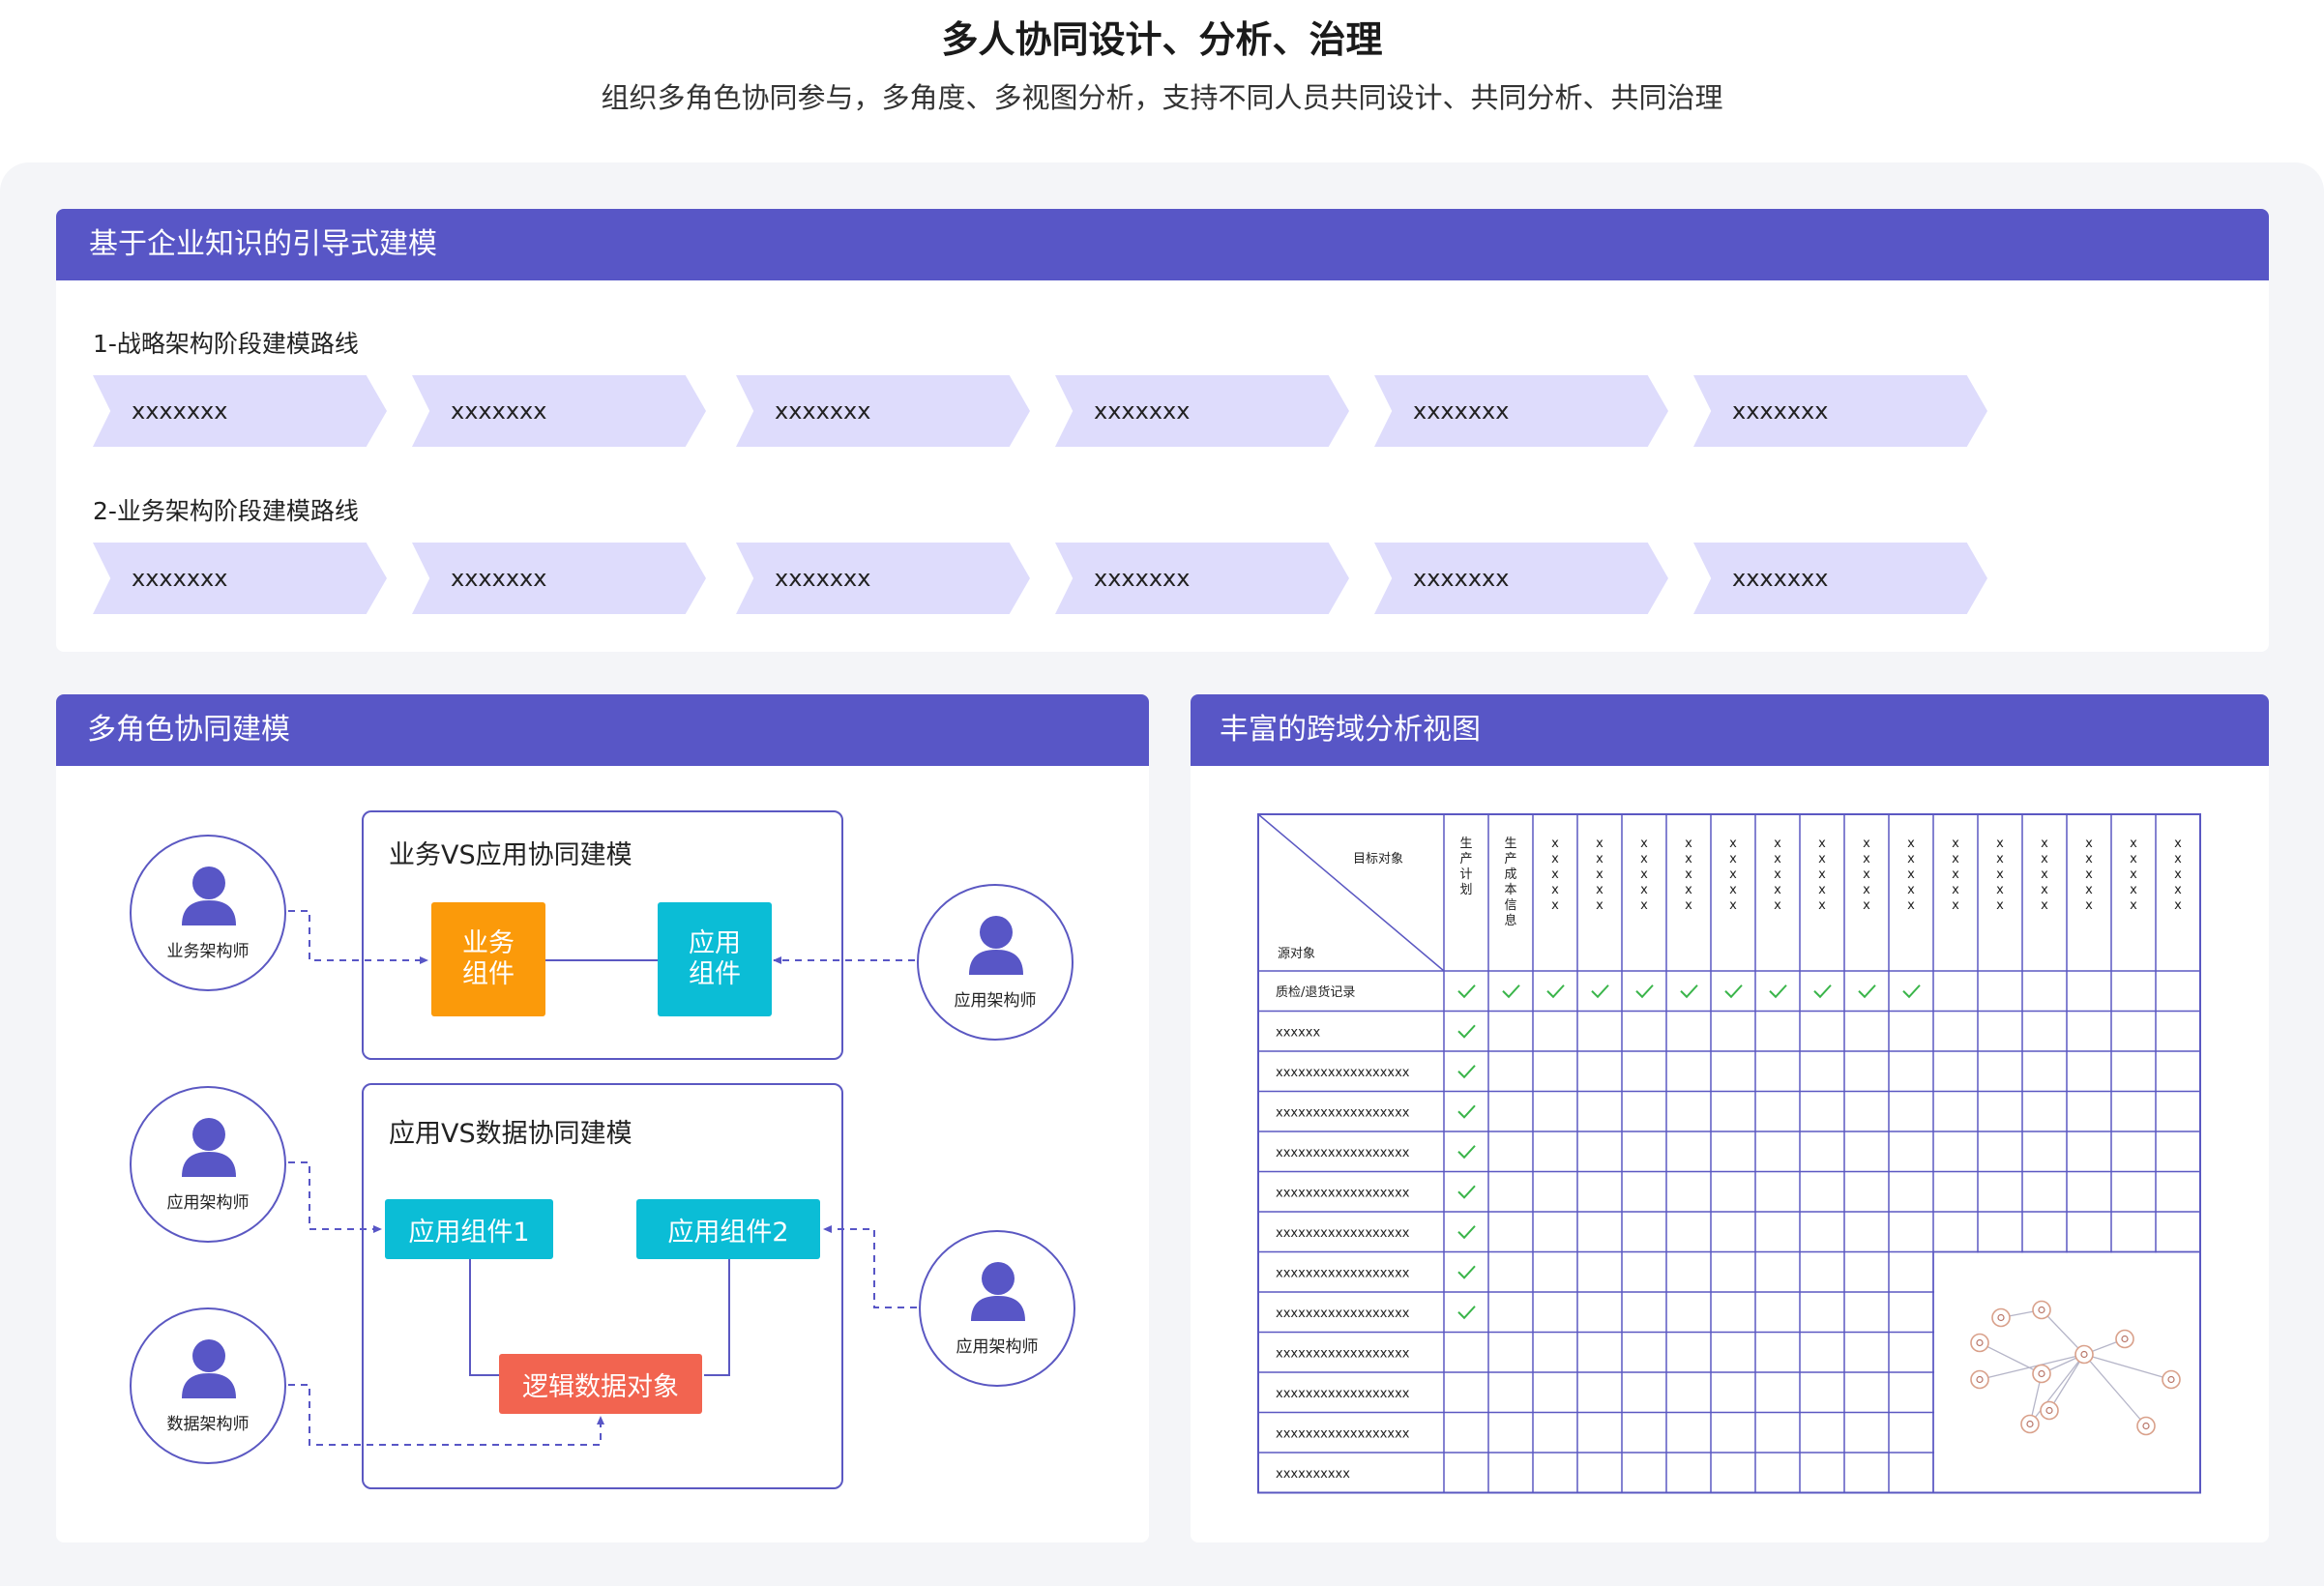  Describe the element at coordinates (1202, 578) in the screenshot. I see `route-2-step-4: xxxxxxx` at that location.